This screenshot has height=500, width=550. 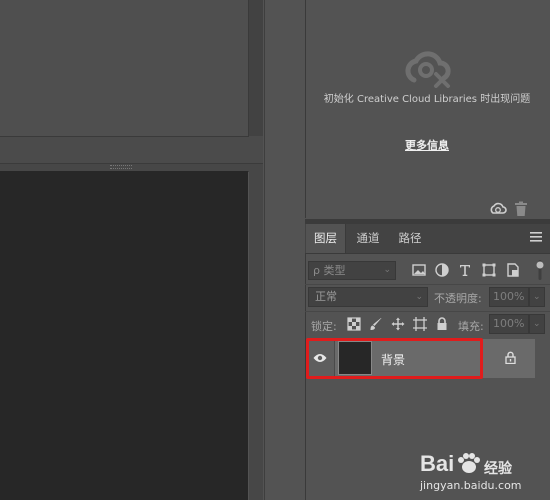 What do you see at coordinates (428, 69) in the screenshot?
I see `cloud-error-icon` at bounding box center [428, 69].